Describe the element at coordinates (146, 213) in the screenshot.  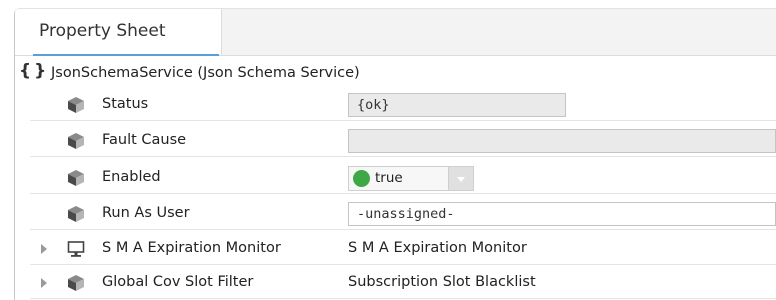
I see `property-name: Run As User` at that location.